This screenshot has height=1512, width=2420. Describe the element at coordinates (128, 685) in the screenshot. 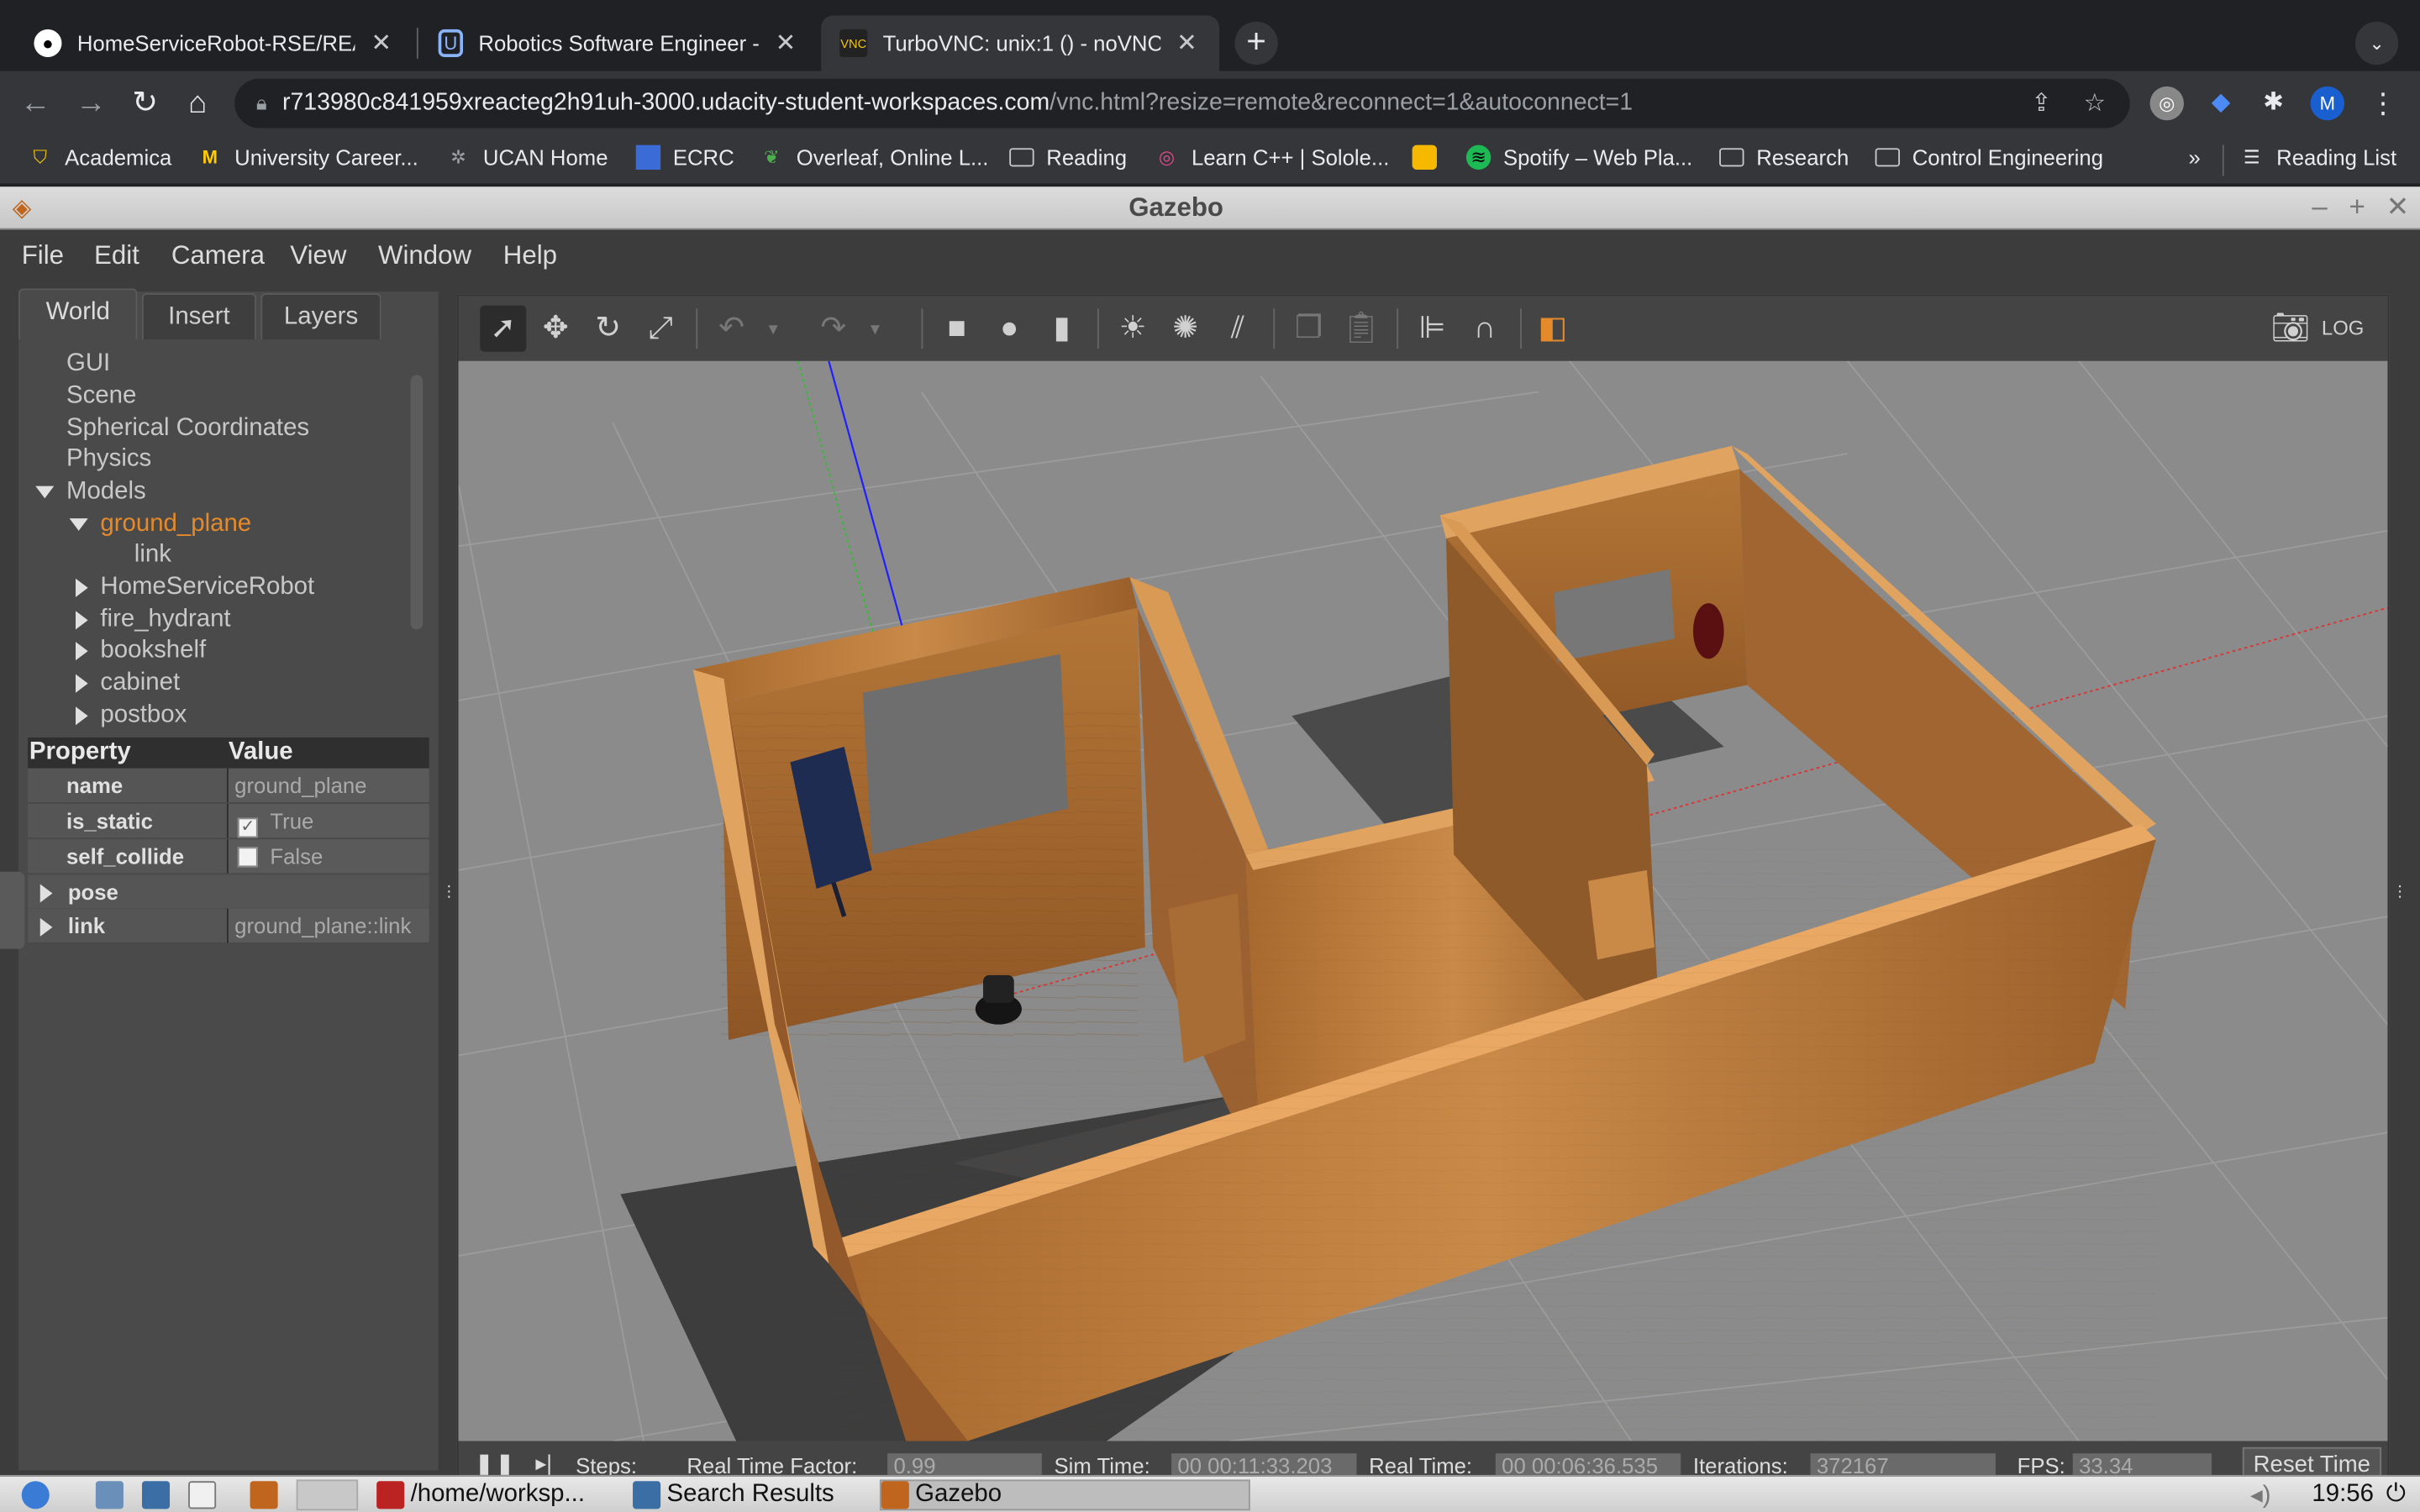

I see `tree-item-cabinet: cabinet` at that location.